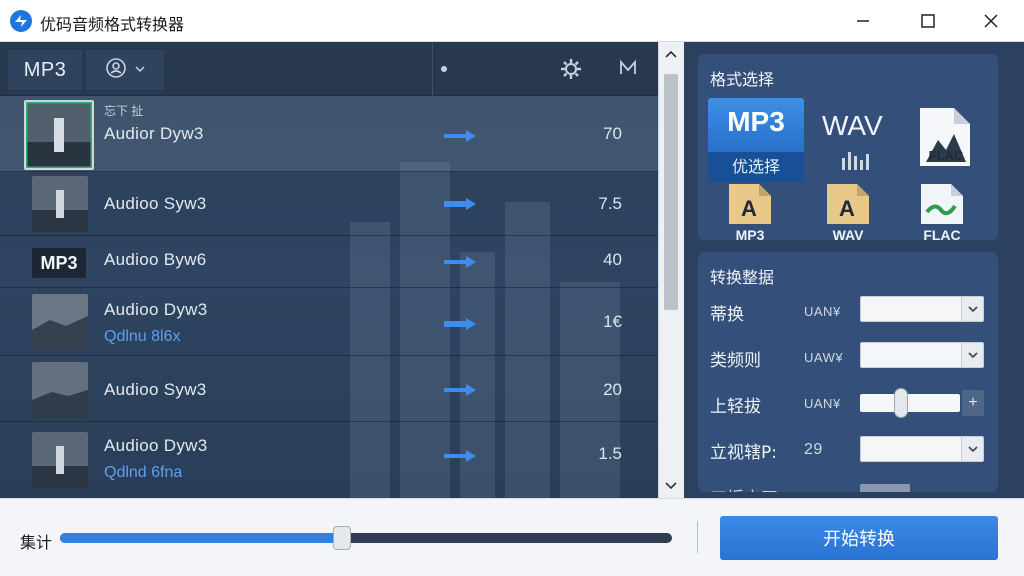 The height and width of the screenshot is (576, 1024). I want to click on file-option-mp3: A MP3, so click(750, 212).